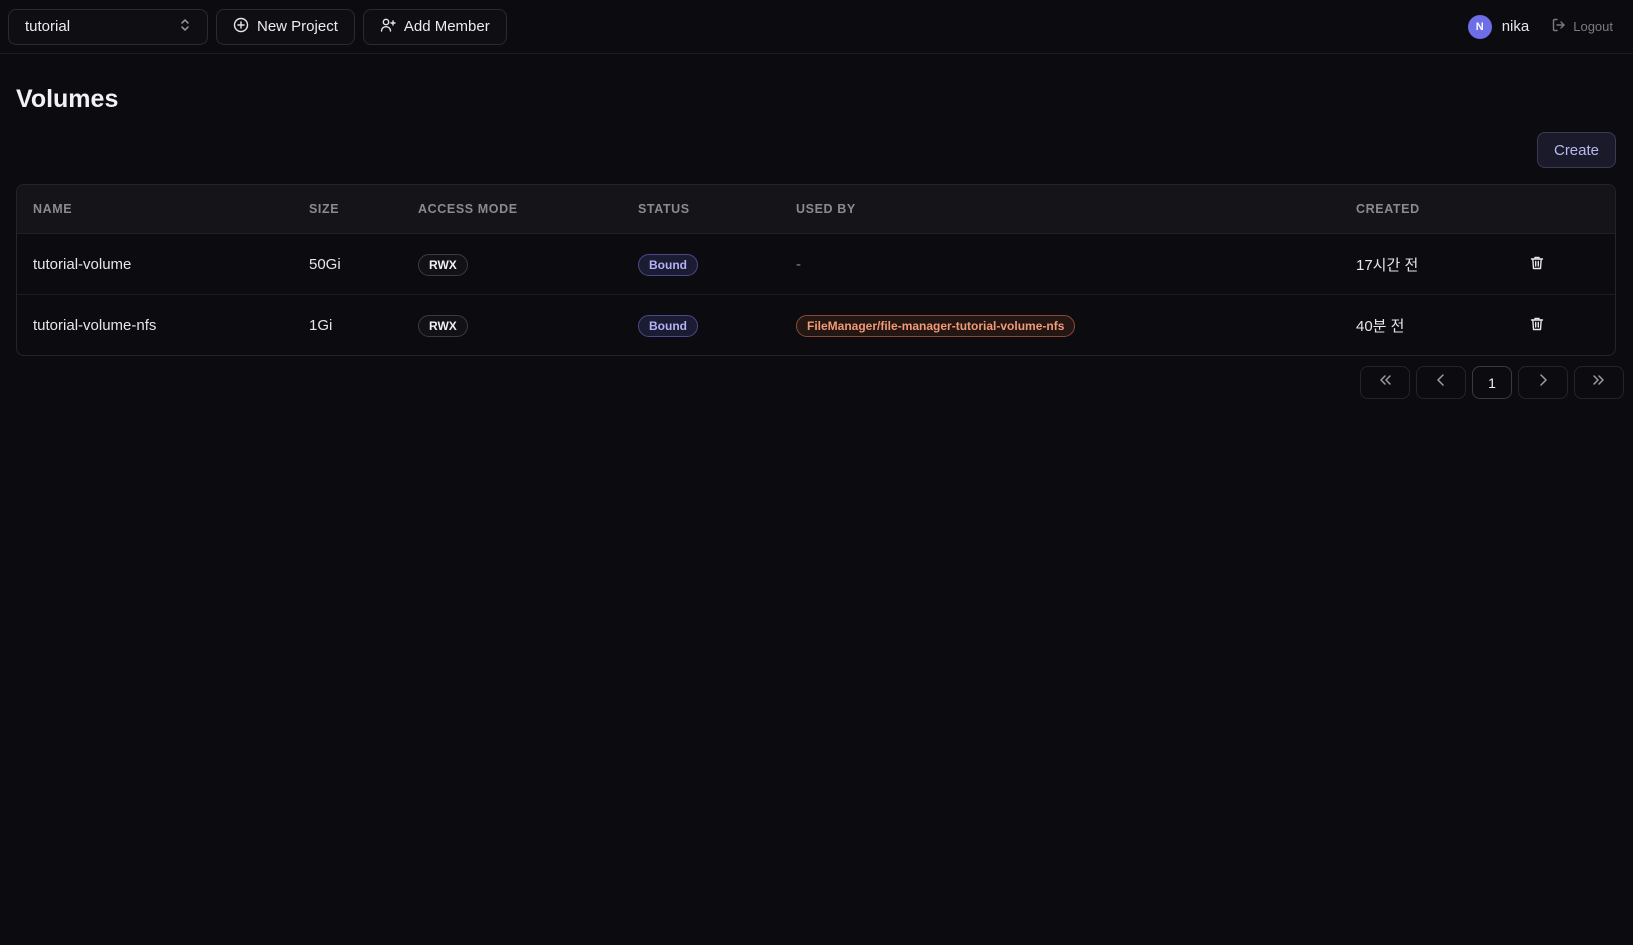 The height and width of the screenshot is (945, 1633). I want to click on logout-button: Logout, so click(1582, 26).